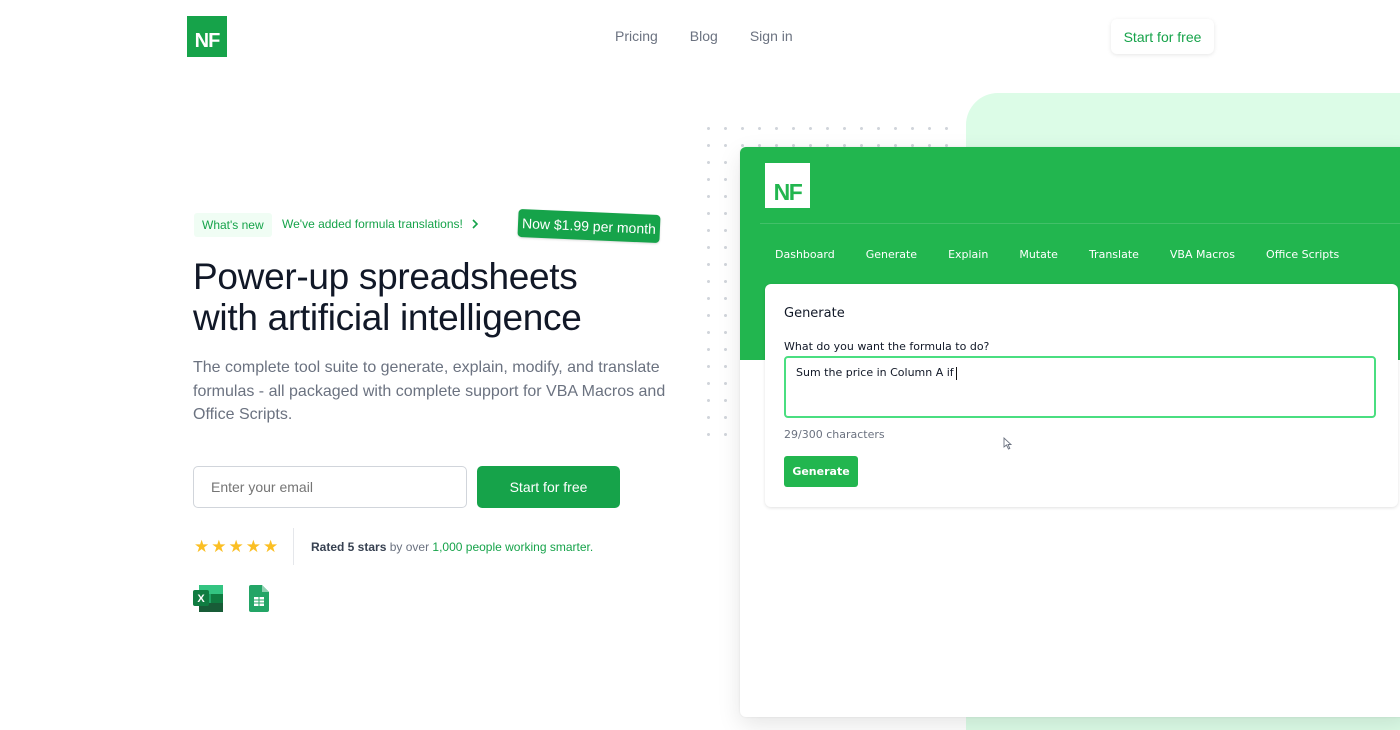 This screenshot has width=1400, height=730. Describe the element at coordinates (475, 224) in the screenshot. I see `chevron-right-icon` at that location.